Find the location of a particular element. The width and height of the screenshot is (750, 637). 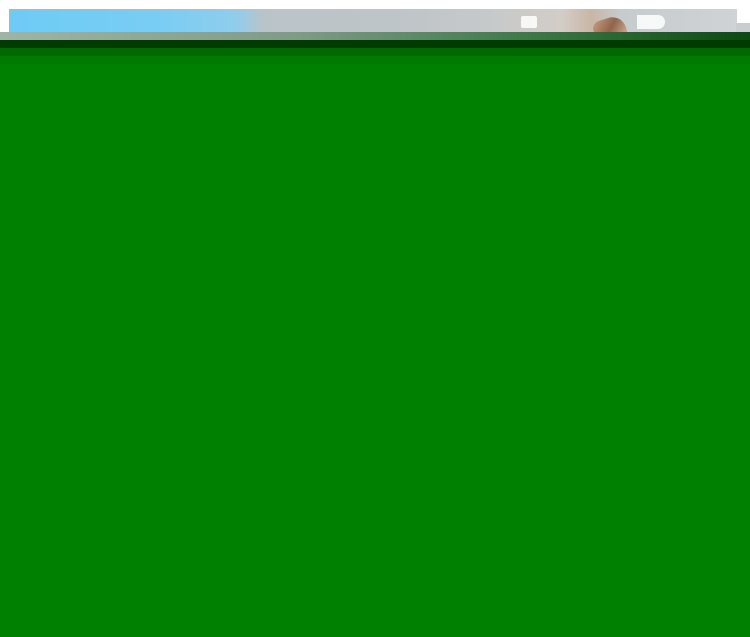

panel-header-bar is located at coordinates (375, 44).